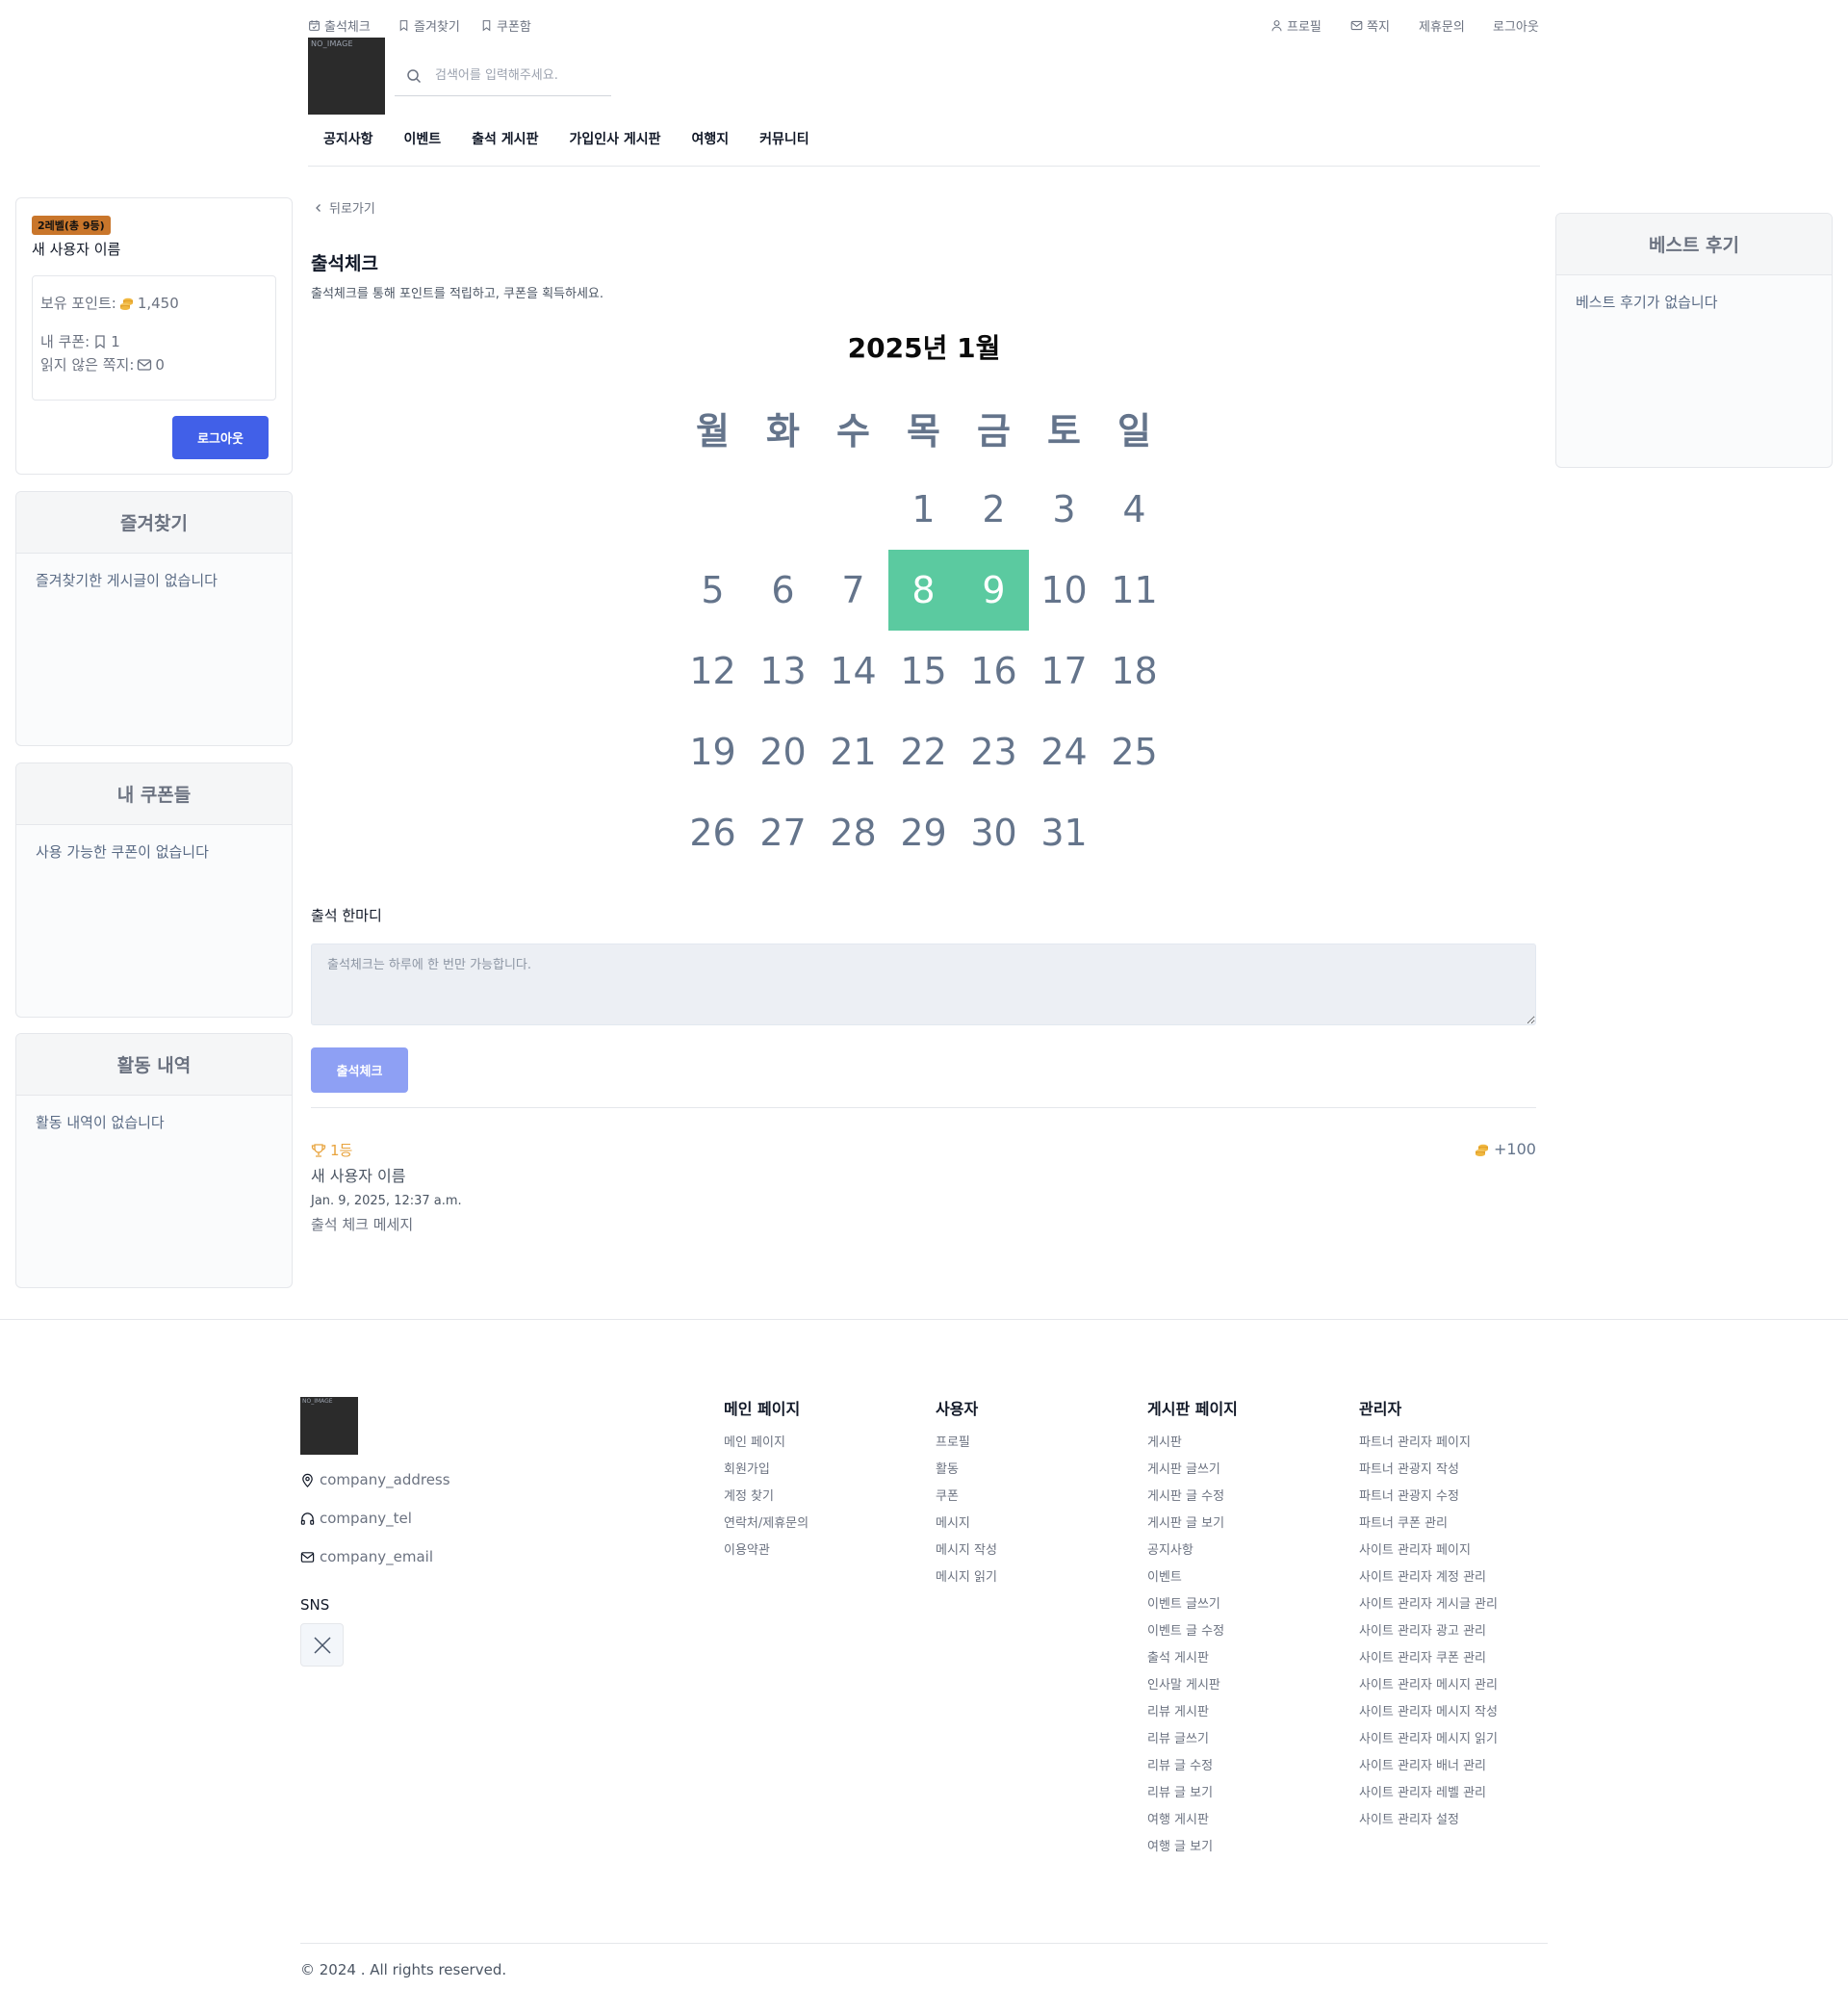 The height and width of the screenshot is (2016, 1848). What do you see at coordinates (348, 138) in the screenshot?
I see `nav-item-notice: 공지사항` at bounding box center [348, 138].